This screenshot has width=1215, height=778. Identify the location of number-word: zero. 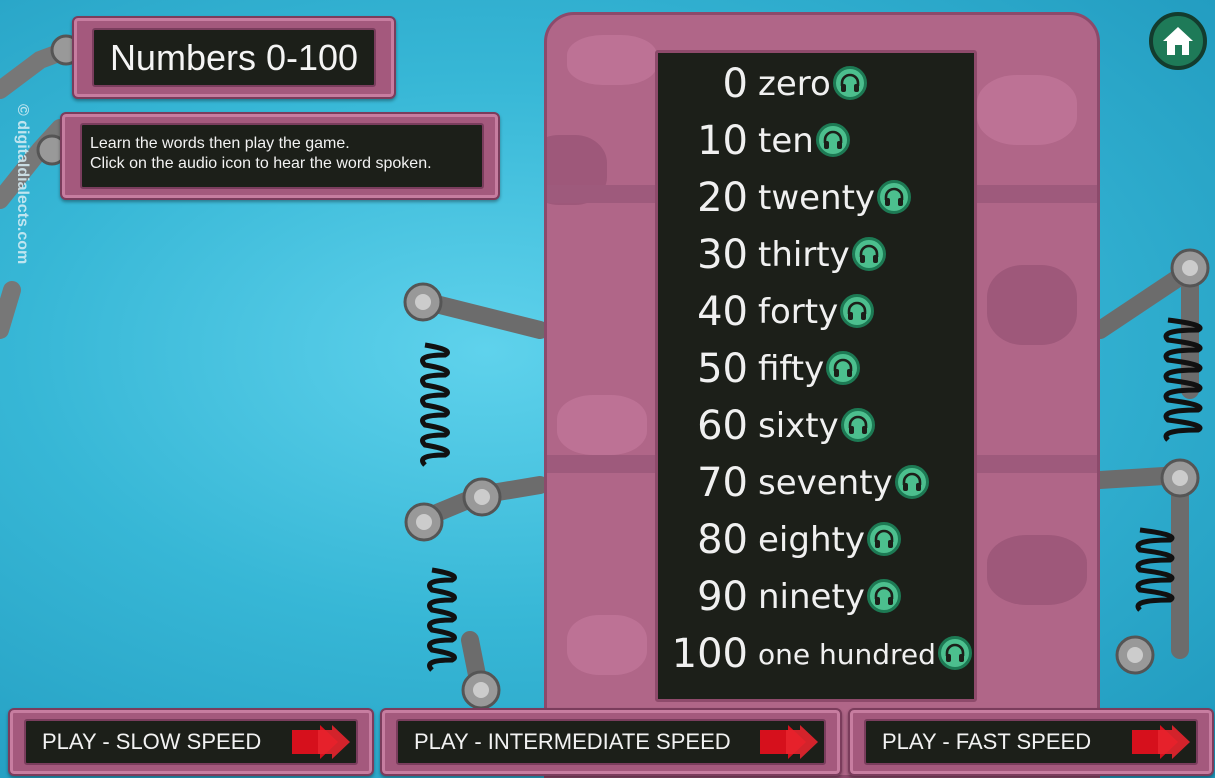
(812, 84).